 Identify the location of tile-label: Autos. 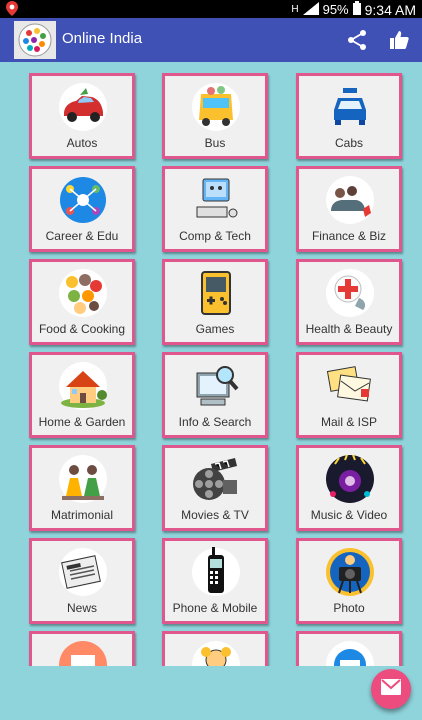
(82, 143).